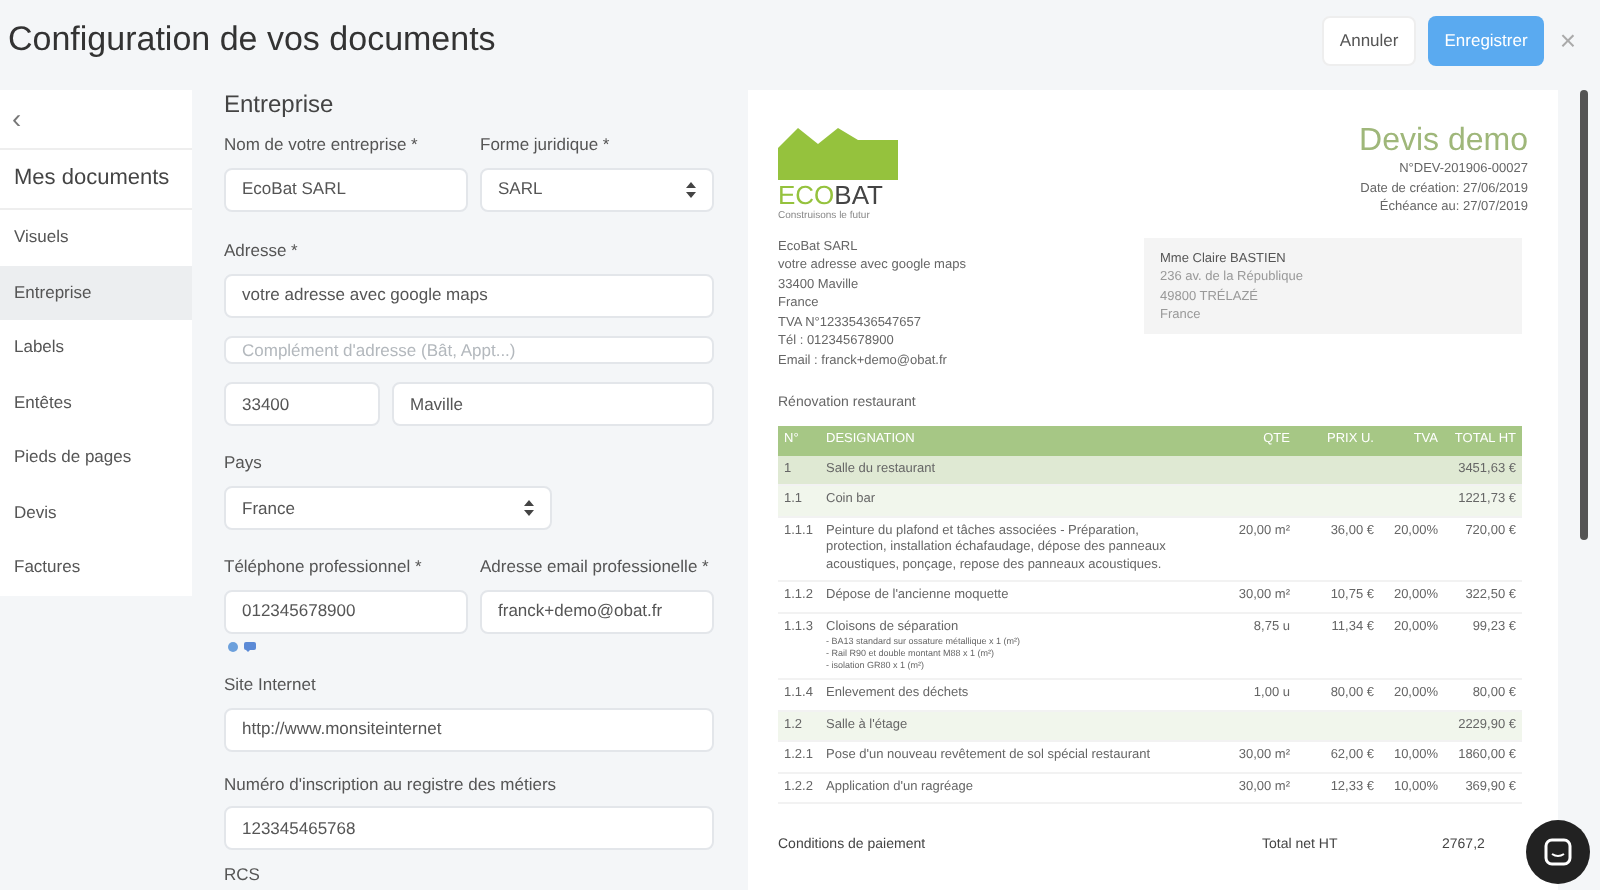 The width and height of the screenshot is (1600, 890). Describe the element at coordinates (546, 145) in the screenshot. I see `field-label: Forme juridique *` at that location.